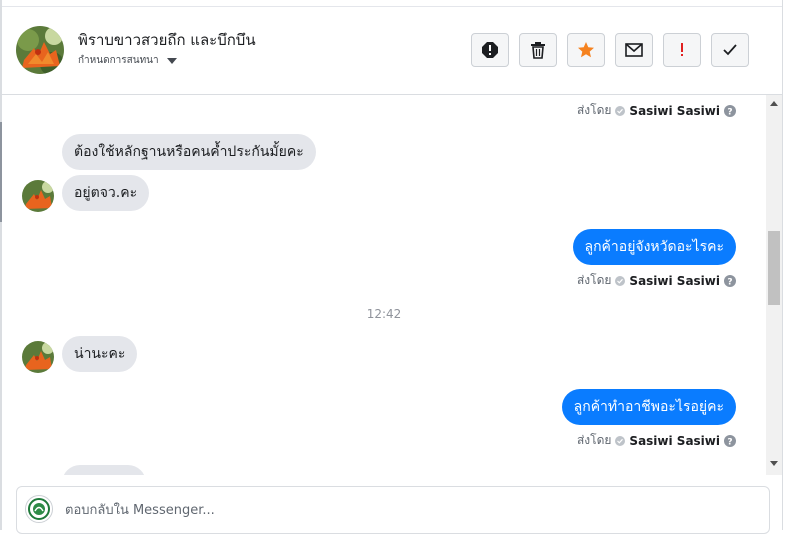  What do you see at coordinates (39, 509) in the screenshot?
I see `page-avatar` at bounding box center [39, 509].